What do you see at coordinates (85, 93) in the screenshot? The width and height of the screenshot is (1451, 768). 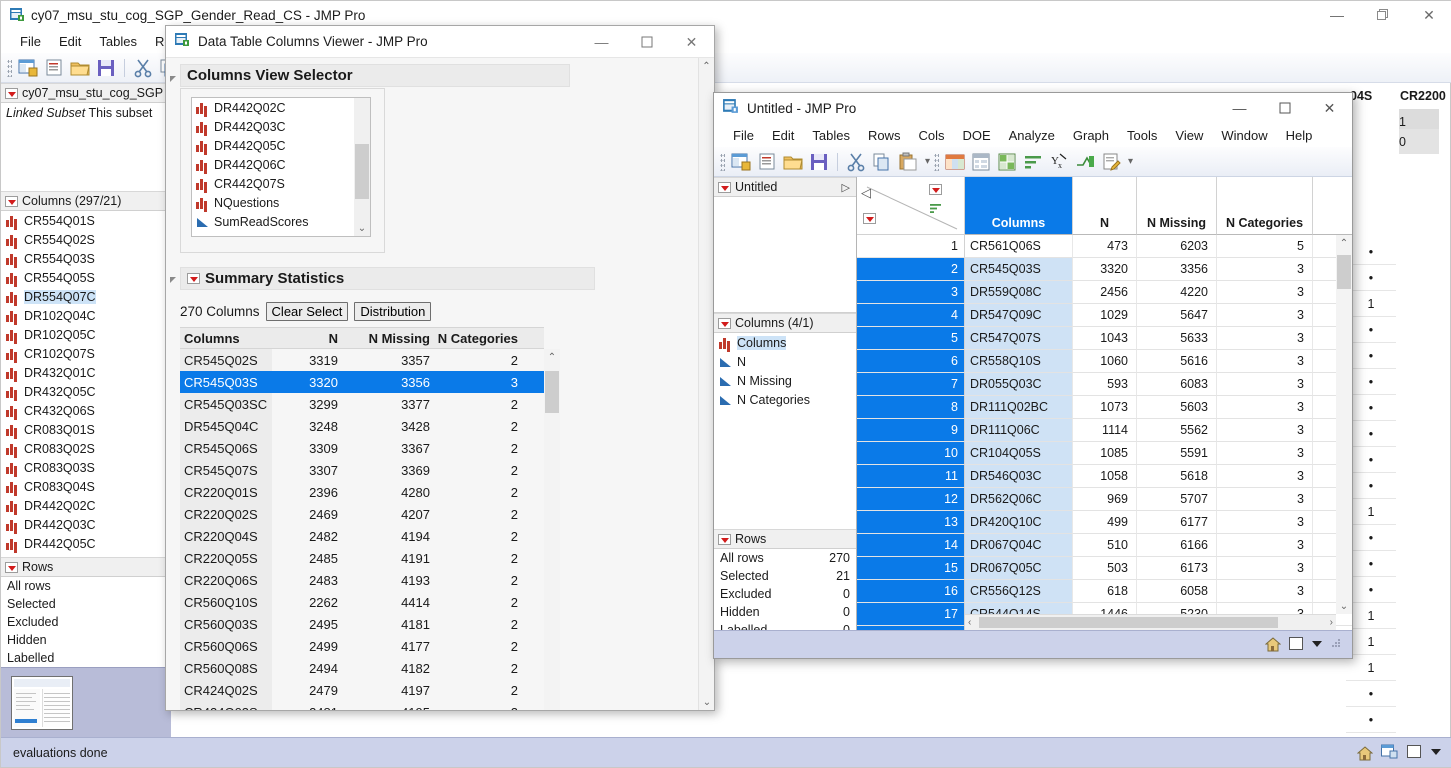 I see `table-panel-header: cy07_msu_stu_cog_SGP` at bounding box center [85, 93].